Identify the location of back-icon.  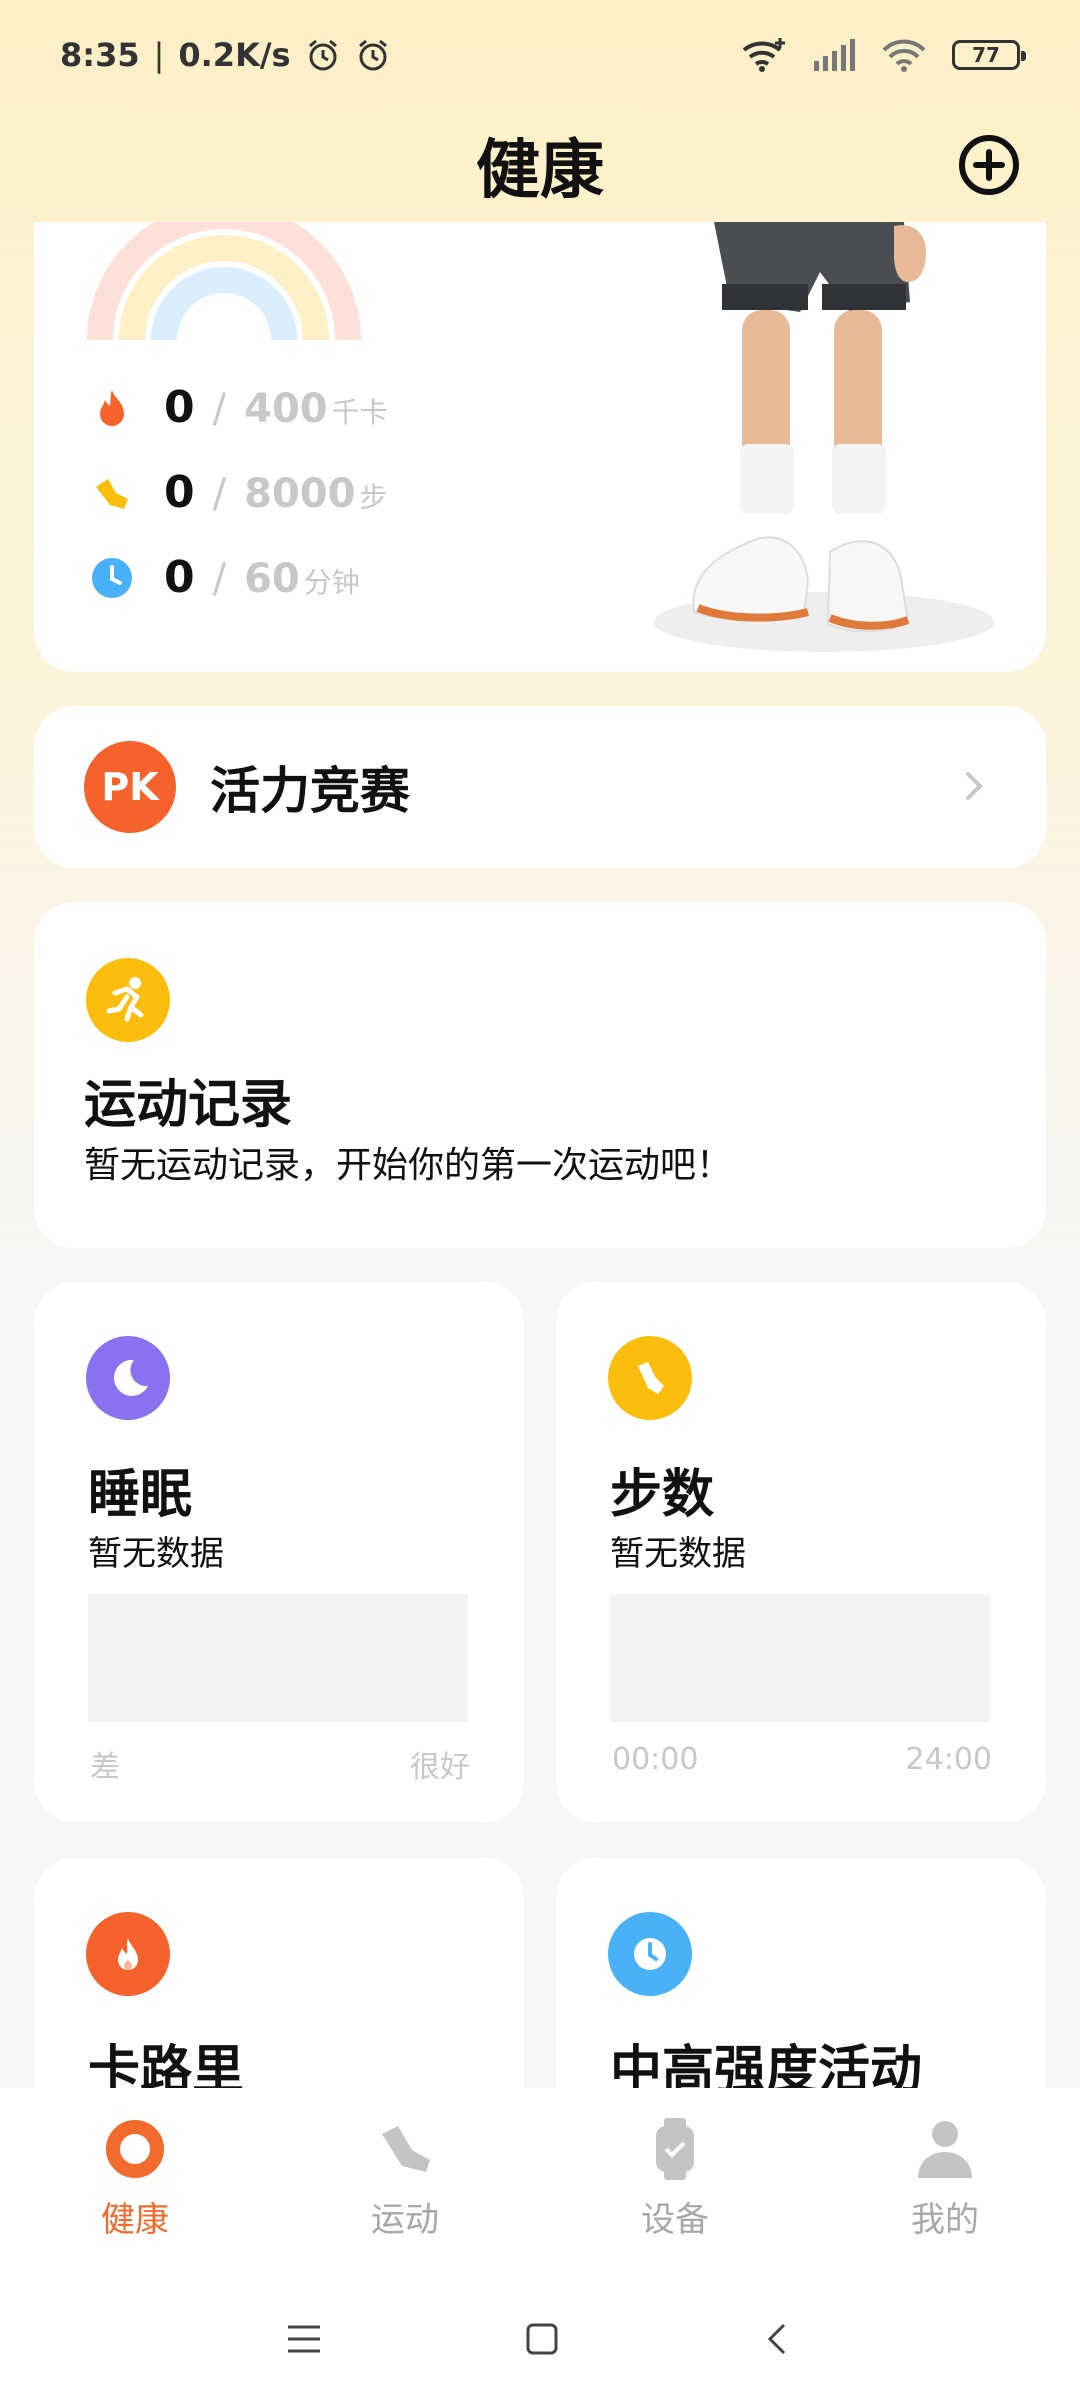
(778, 2339).